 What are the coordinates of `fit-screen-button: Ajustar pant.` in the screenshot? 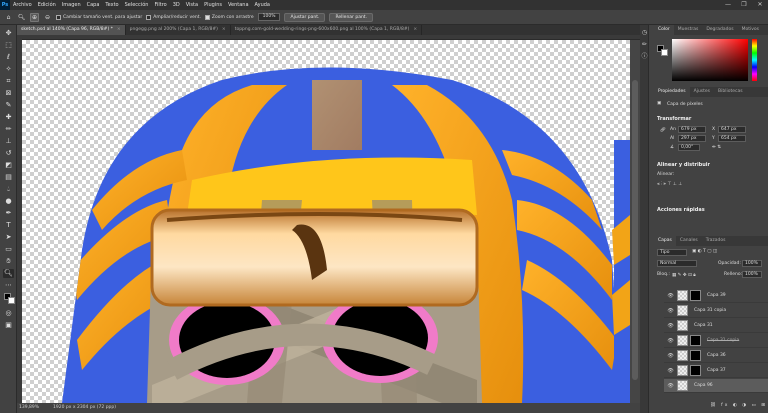 It's located at (305, 17).